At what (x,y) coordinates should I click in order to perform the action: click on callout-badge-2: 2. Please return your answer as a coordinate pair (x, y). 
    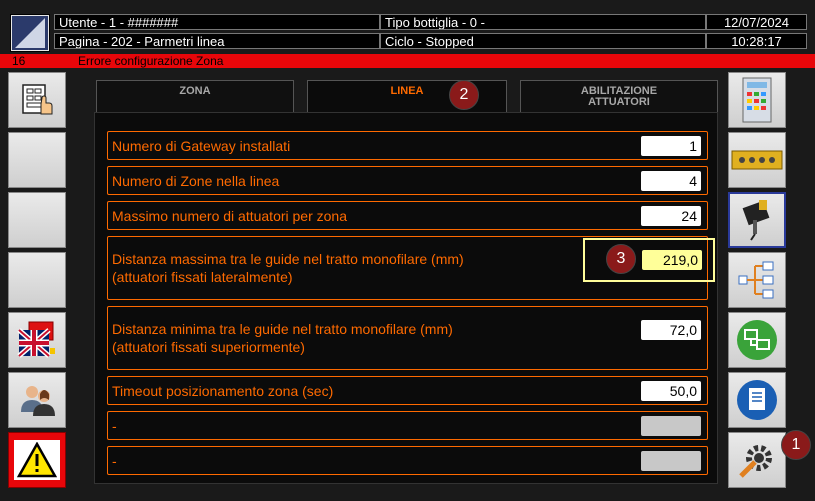
    Looking at the image, I should click on (464, 95).